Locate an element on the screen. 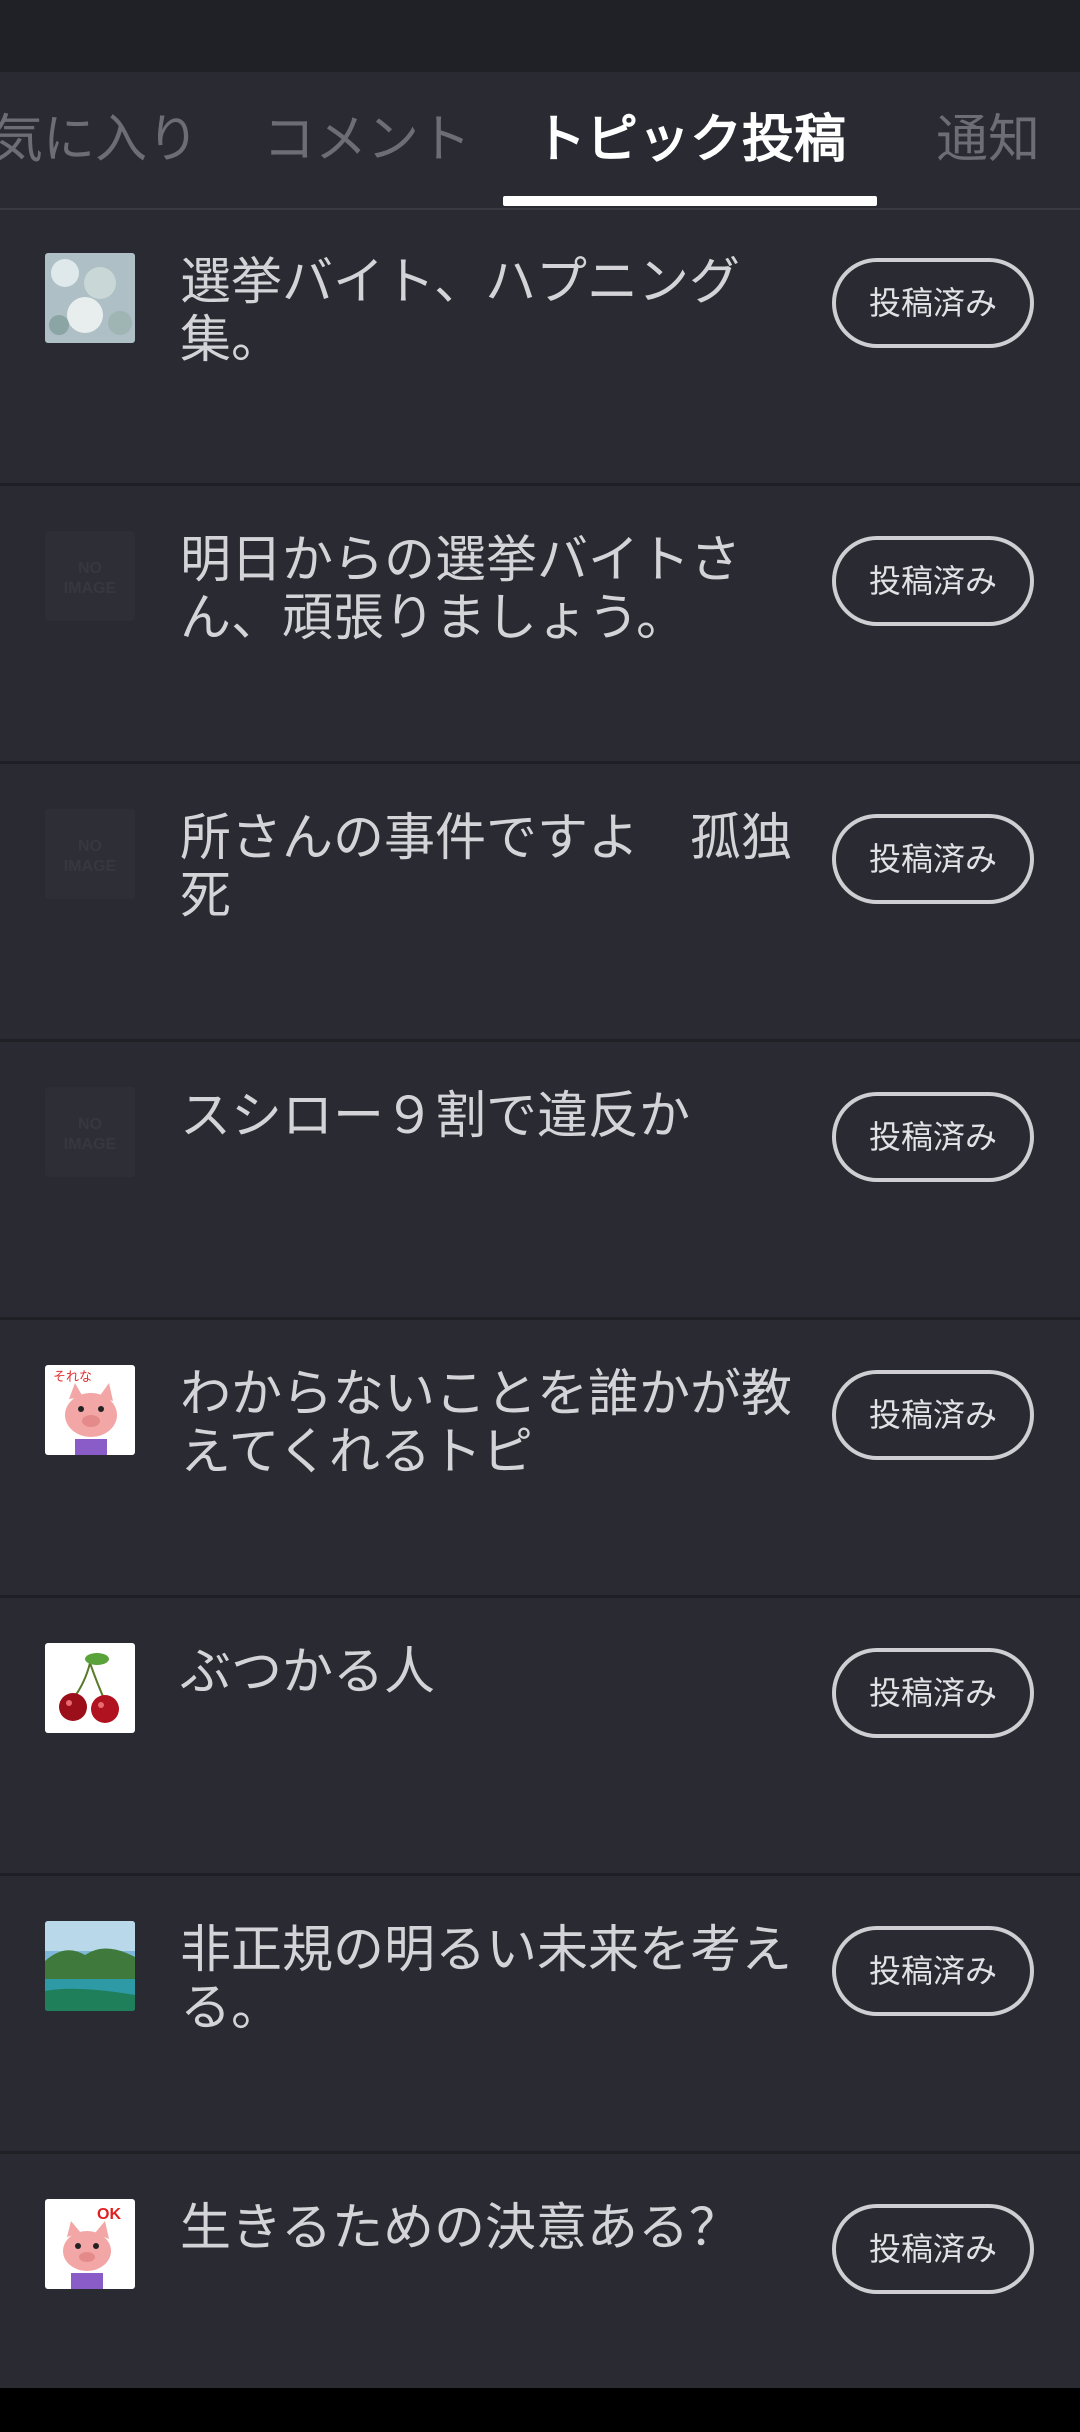 The width and height of the screenshot is (1080, 2432). thumbnail-flowers is located at coordinates (90, 298).